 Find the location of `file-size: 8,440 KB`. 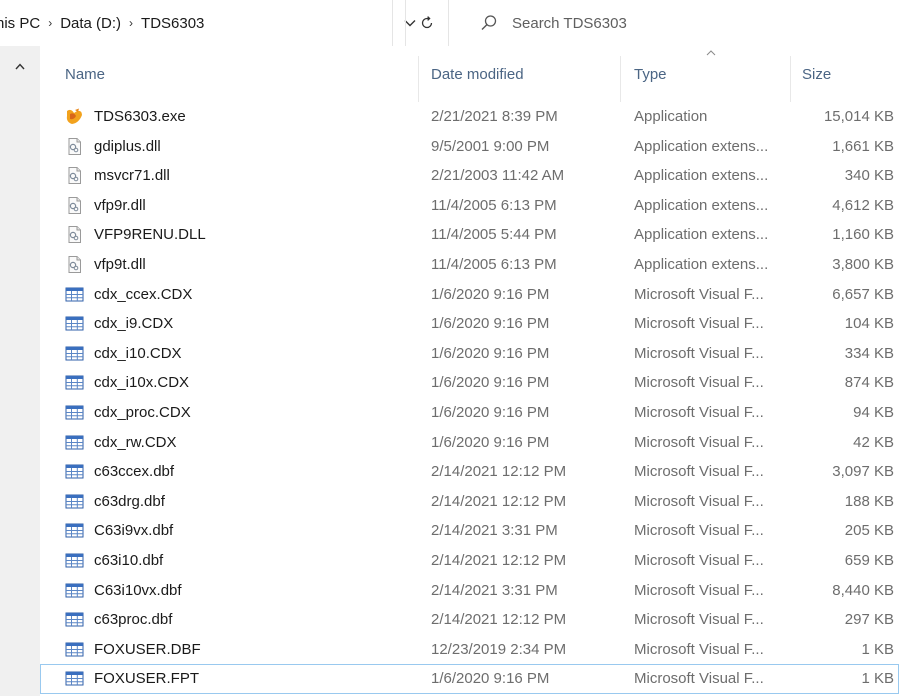

file-size: 8,440 KB is located at coordinates (863, 590).